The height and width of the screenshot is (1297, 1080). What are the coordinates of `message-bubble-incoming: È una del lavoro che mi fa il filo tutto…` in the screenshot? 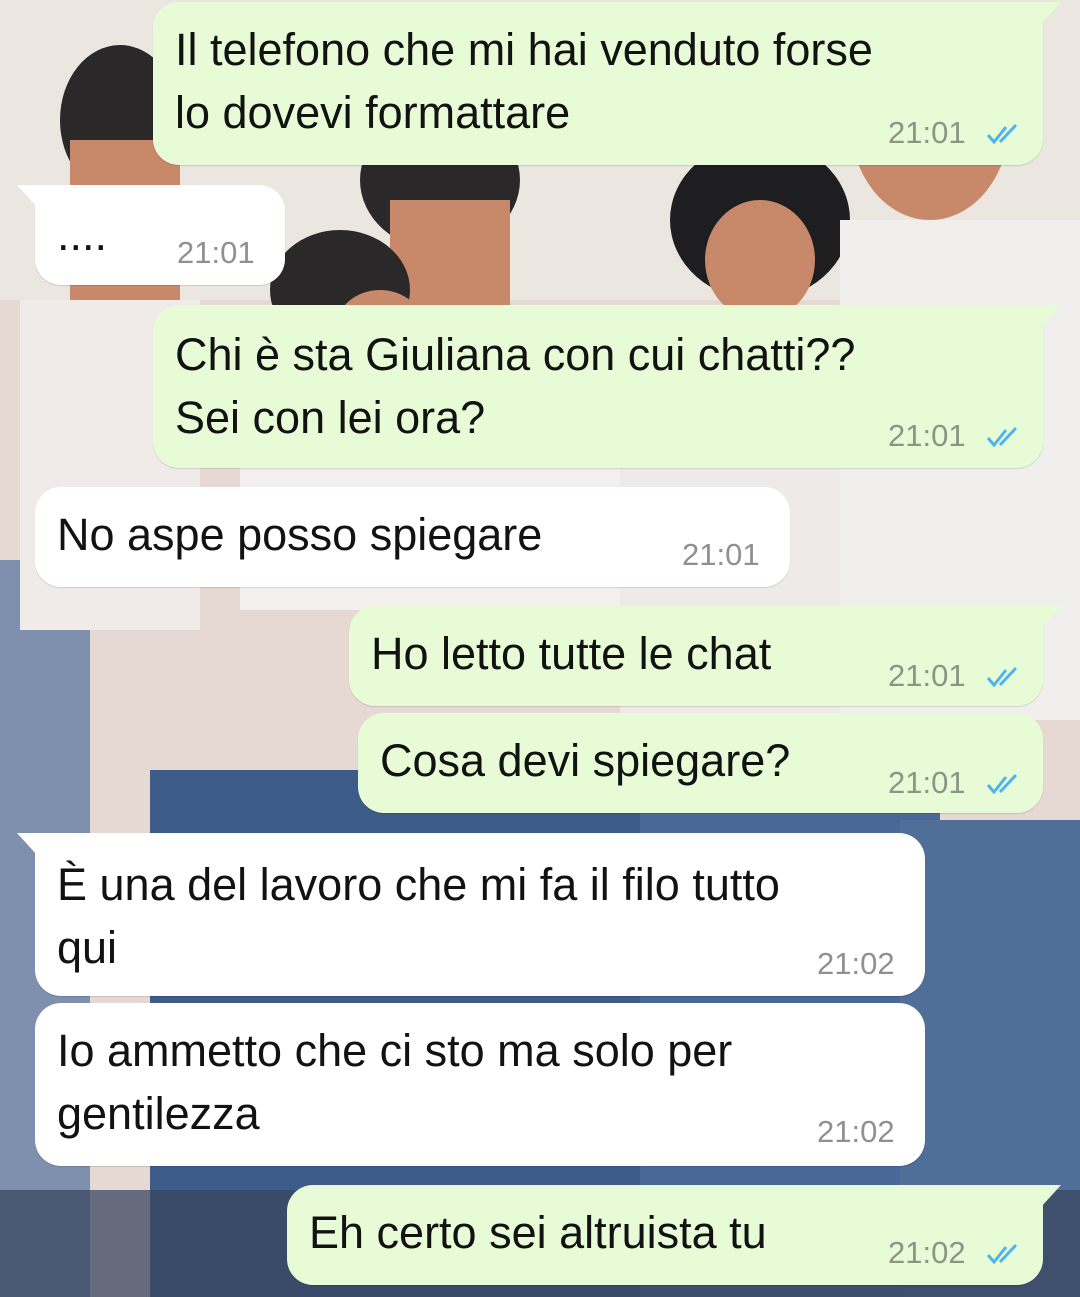 It's located at (471, 914).